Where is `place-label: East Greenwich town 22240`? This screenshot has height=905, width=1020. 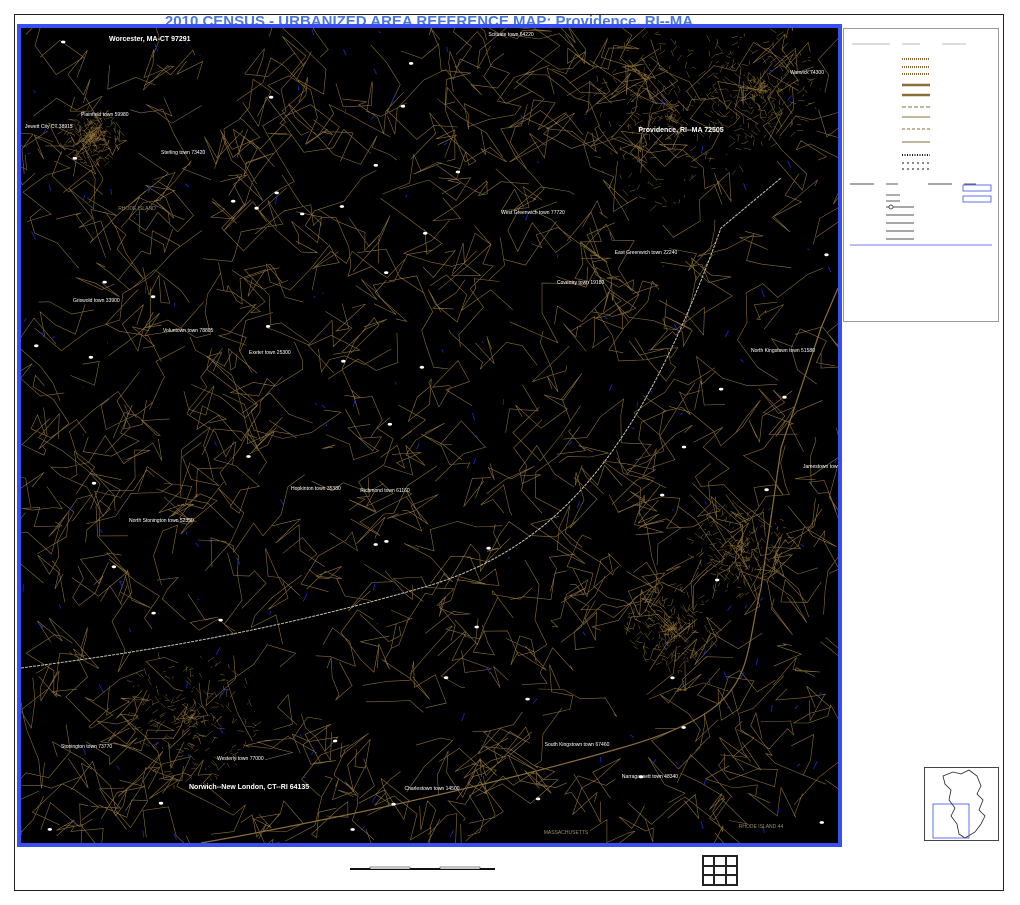
place-label: East Greenwich town 22240 is located at coordinates (646, 253).